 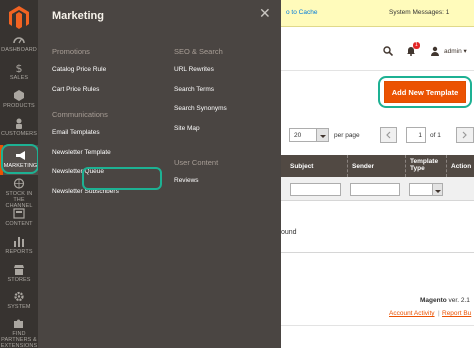 What do you see at coordinates (455, 51) in the screenshot?
I see `admin-user-menu: admin ▾` at bounding box center [455, 51].